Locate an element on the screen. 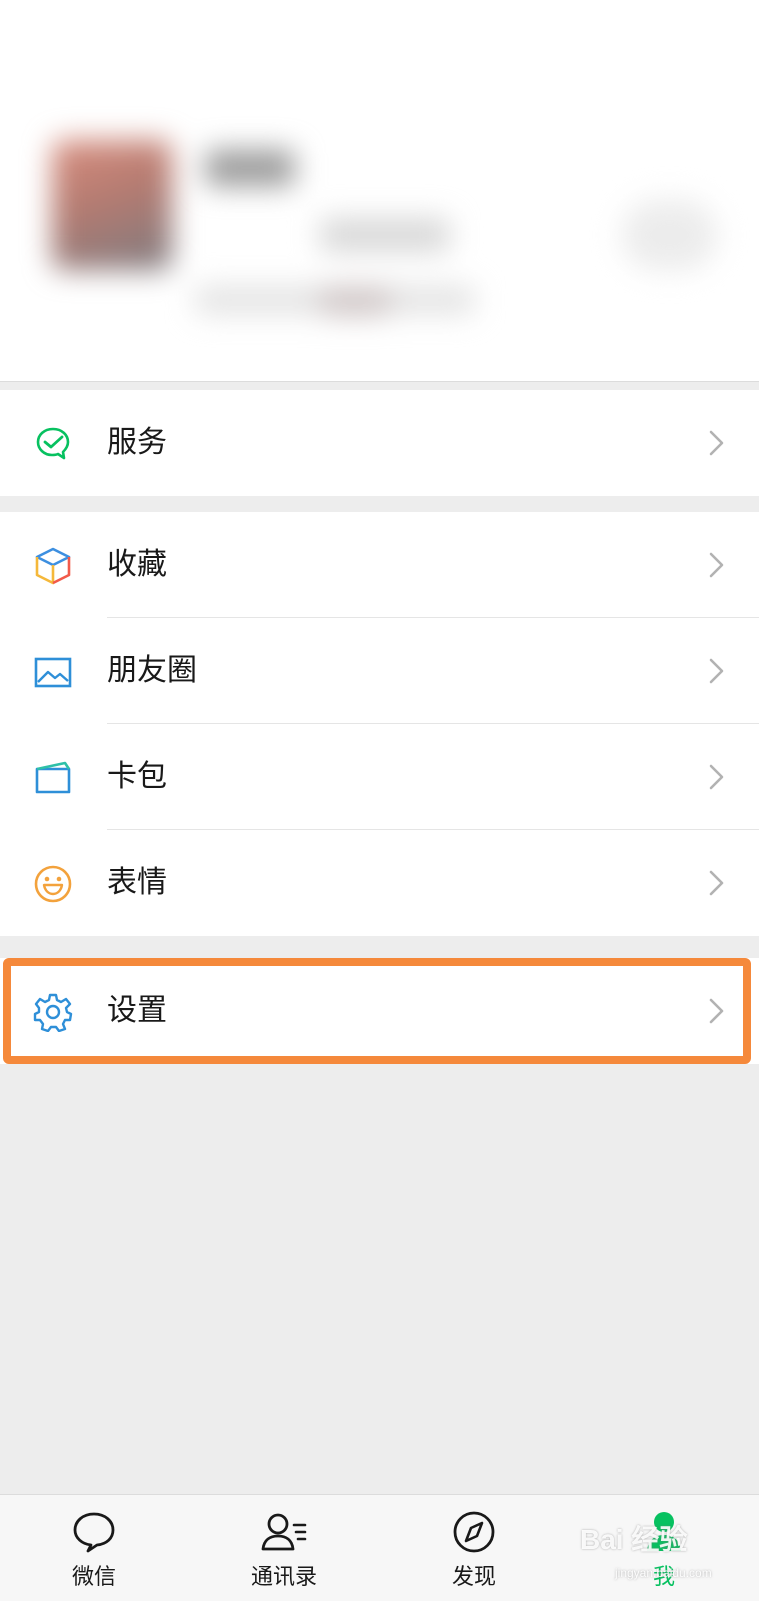 The image size is (759, 1601). profile-status-accent is located at coordinates (355, 301).